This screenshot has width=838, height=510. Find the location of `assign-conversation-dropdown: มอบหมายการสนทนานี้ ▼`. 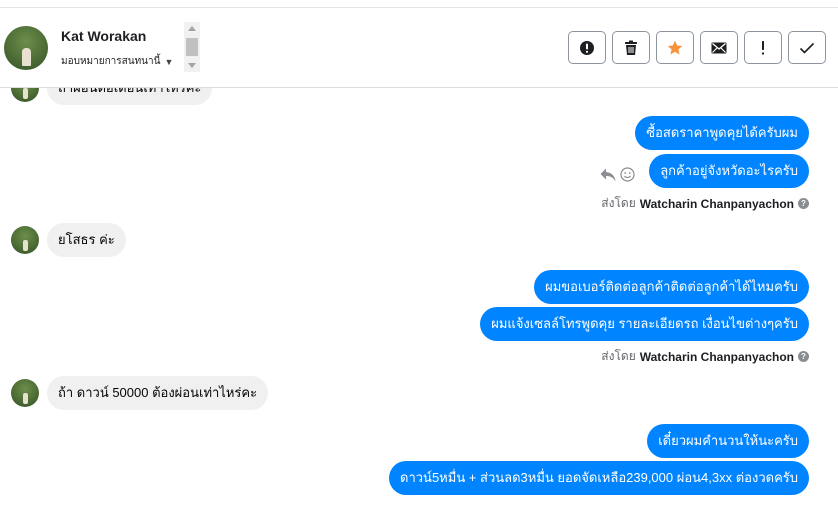

assign-conversation-dropdown: มอบหมายการสนทนานี้ ▼ is located at coordinates (117, 61).